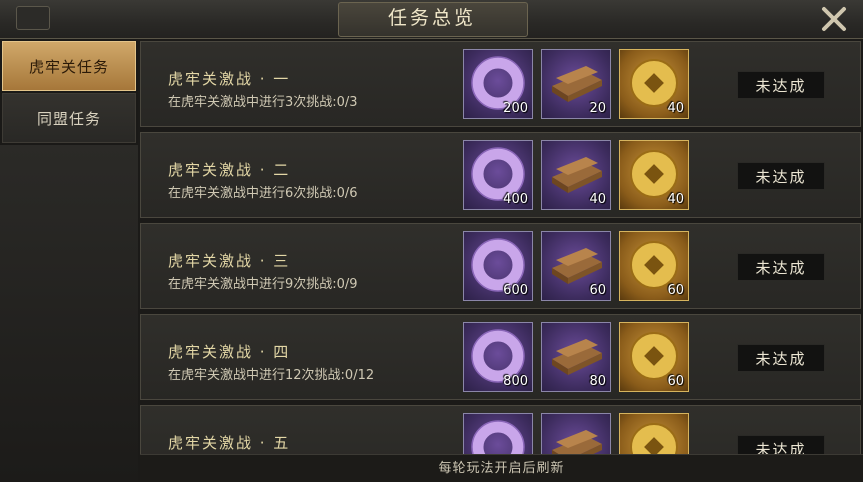 Image resolution: width=863 pixels, height=482 pixels. I want to click on tab-alliance-tasks: 同盟任务, so click(69, 118).